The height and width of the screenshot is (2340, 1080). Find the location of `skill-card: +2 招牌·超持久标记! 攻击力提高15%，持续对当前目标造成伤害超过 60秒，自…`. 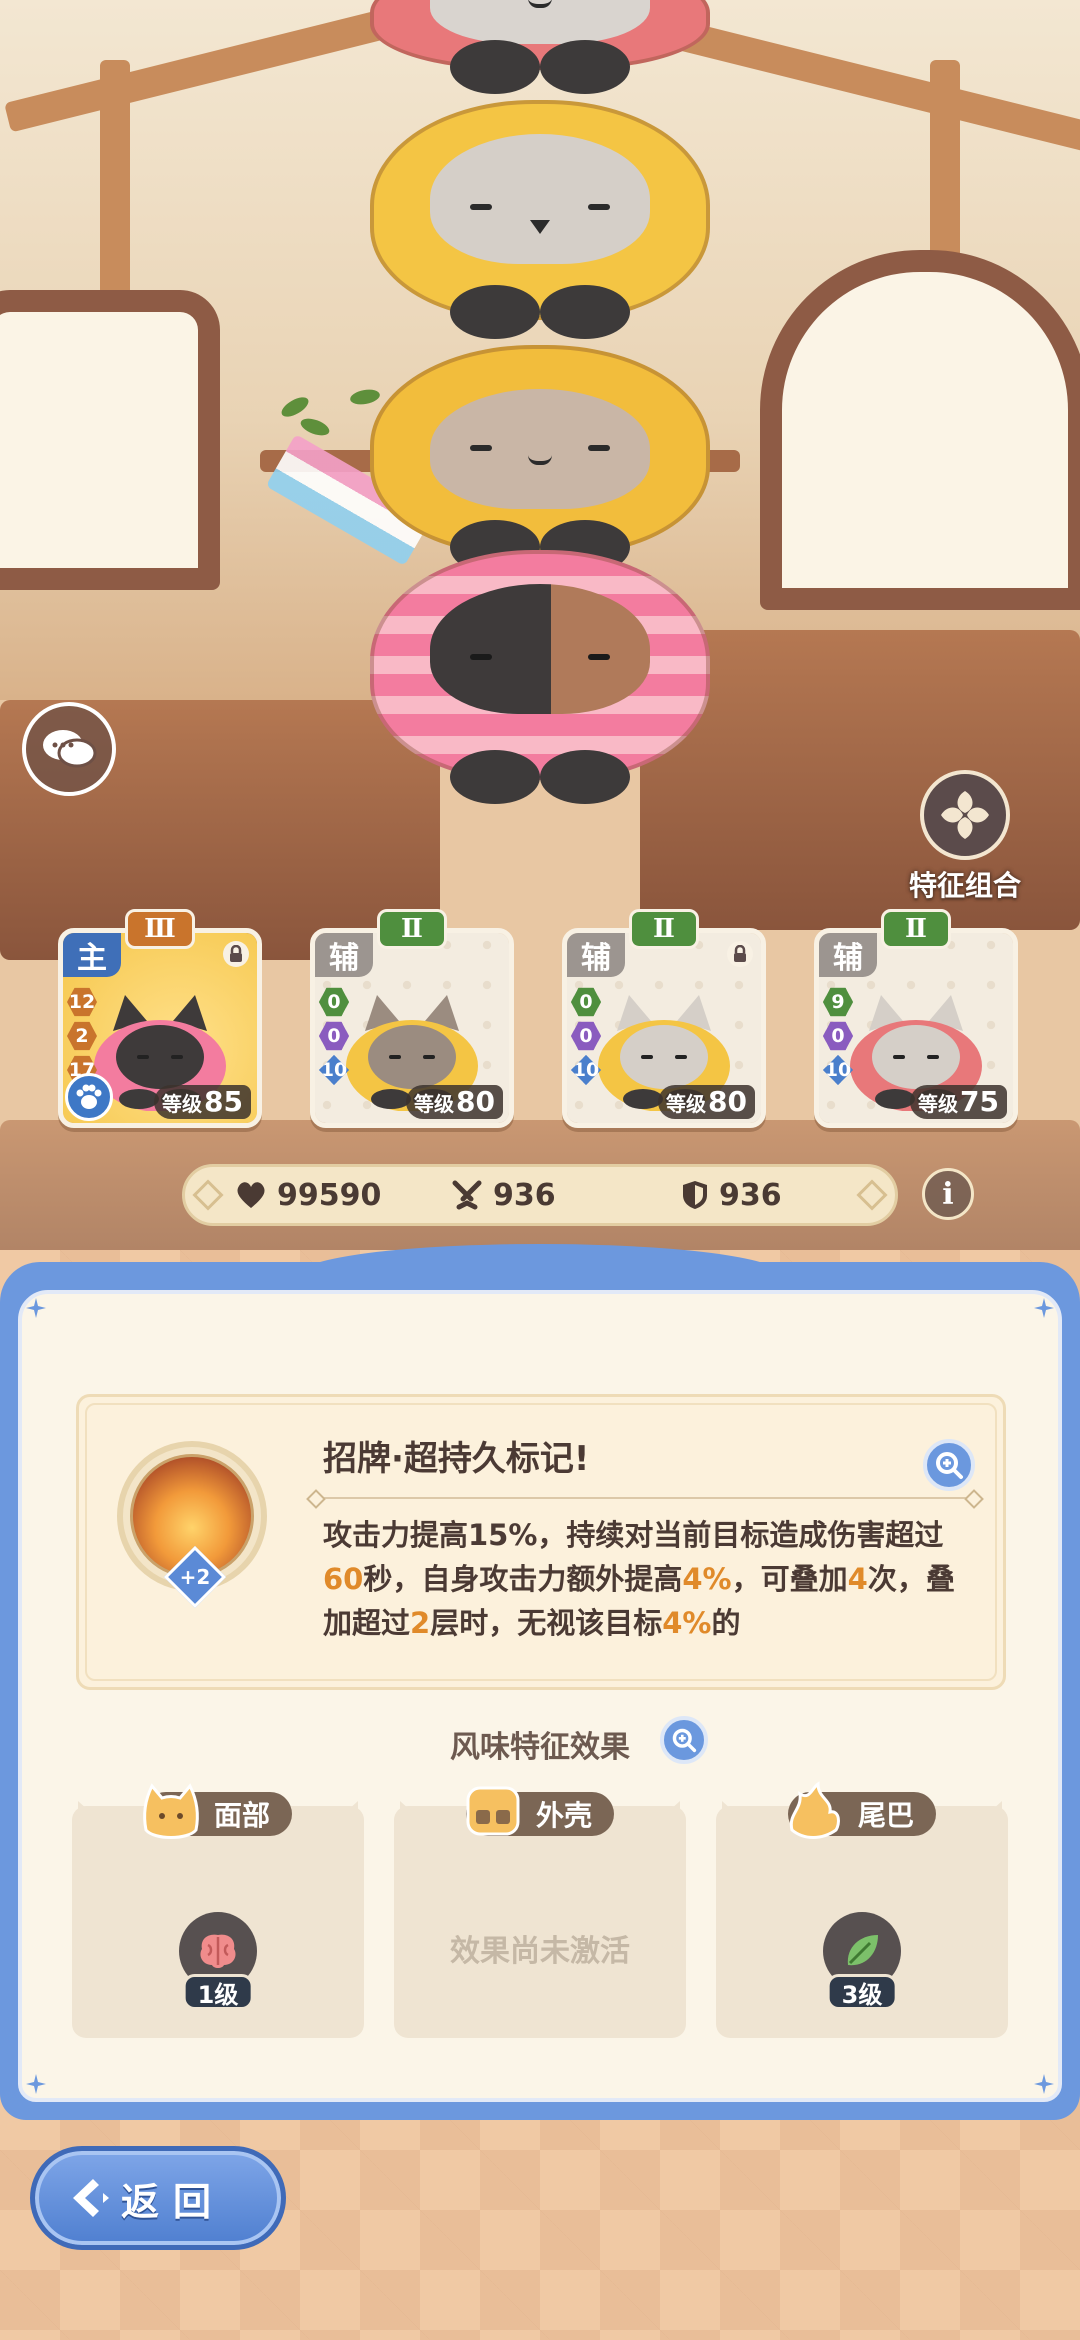

skill-card: +2 招牌·超持久标记! 攻击力提高15%，持续对当前目标造成伤害超过 60秒，自… is located at coordinates (541, 1542).